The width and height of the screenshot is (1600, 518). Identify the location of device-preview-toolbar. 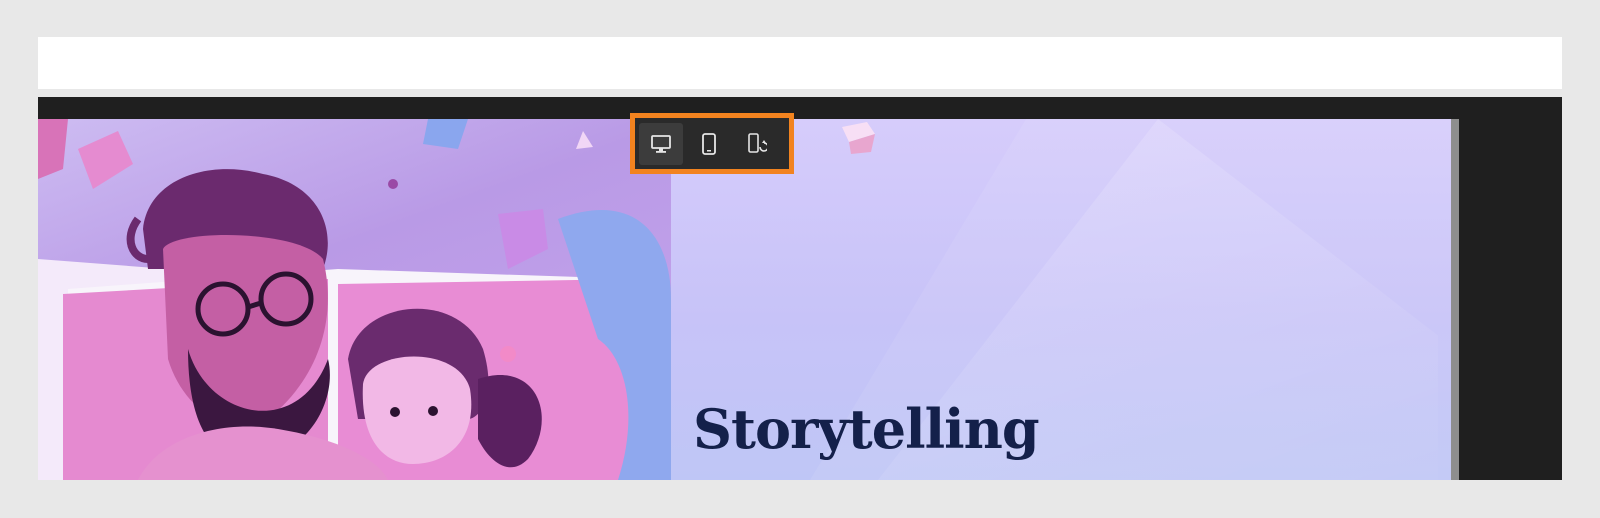
(712, 143).